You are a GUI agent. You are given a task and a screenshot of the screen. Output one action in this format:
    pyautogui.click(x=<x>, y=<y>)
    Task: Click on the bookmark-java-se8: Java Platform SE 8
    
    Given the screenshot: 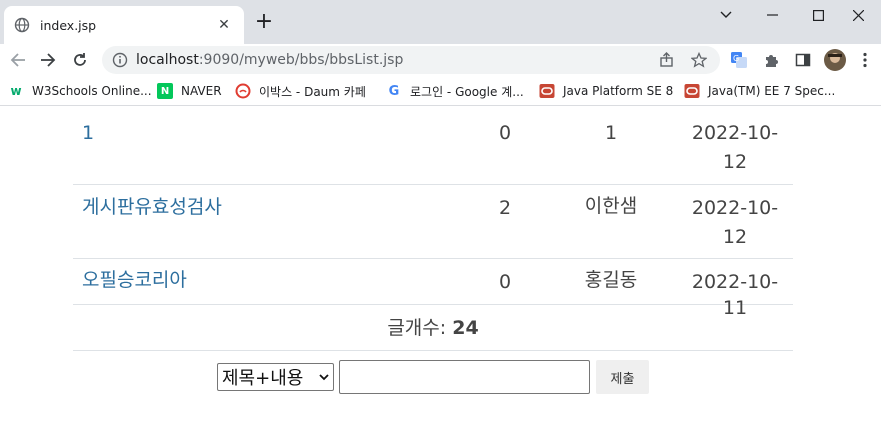 What is the action you would take?
    pyautogui.click(x=606, y=91)
    